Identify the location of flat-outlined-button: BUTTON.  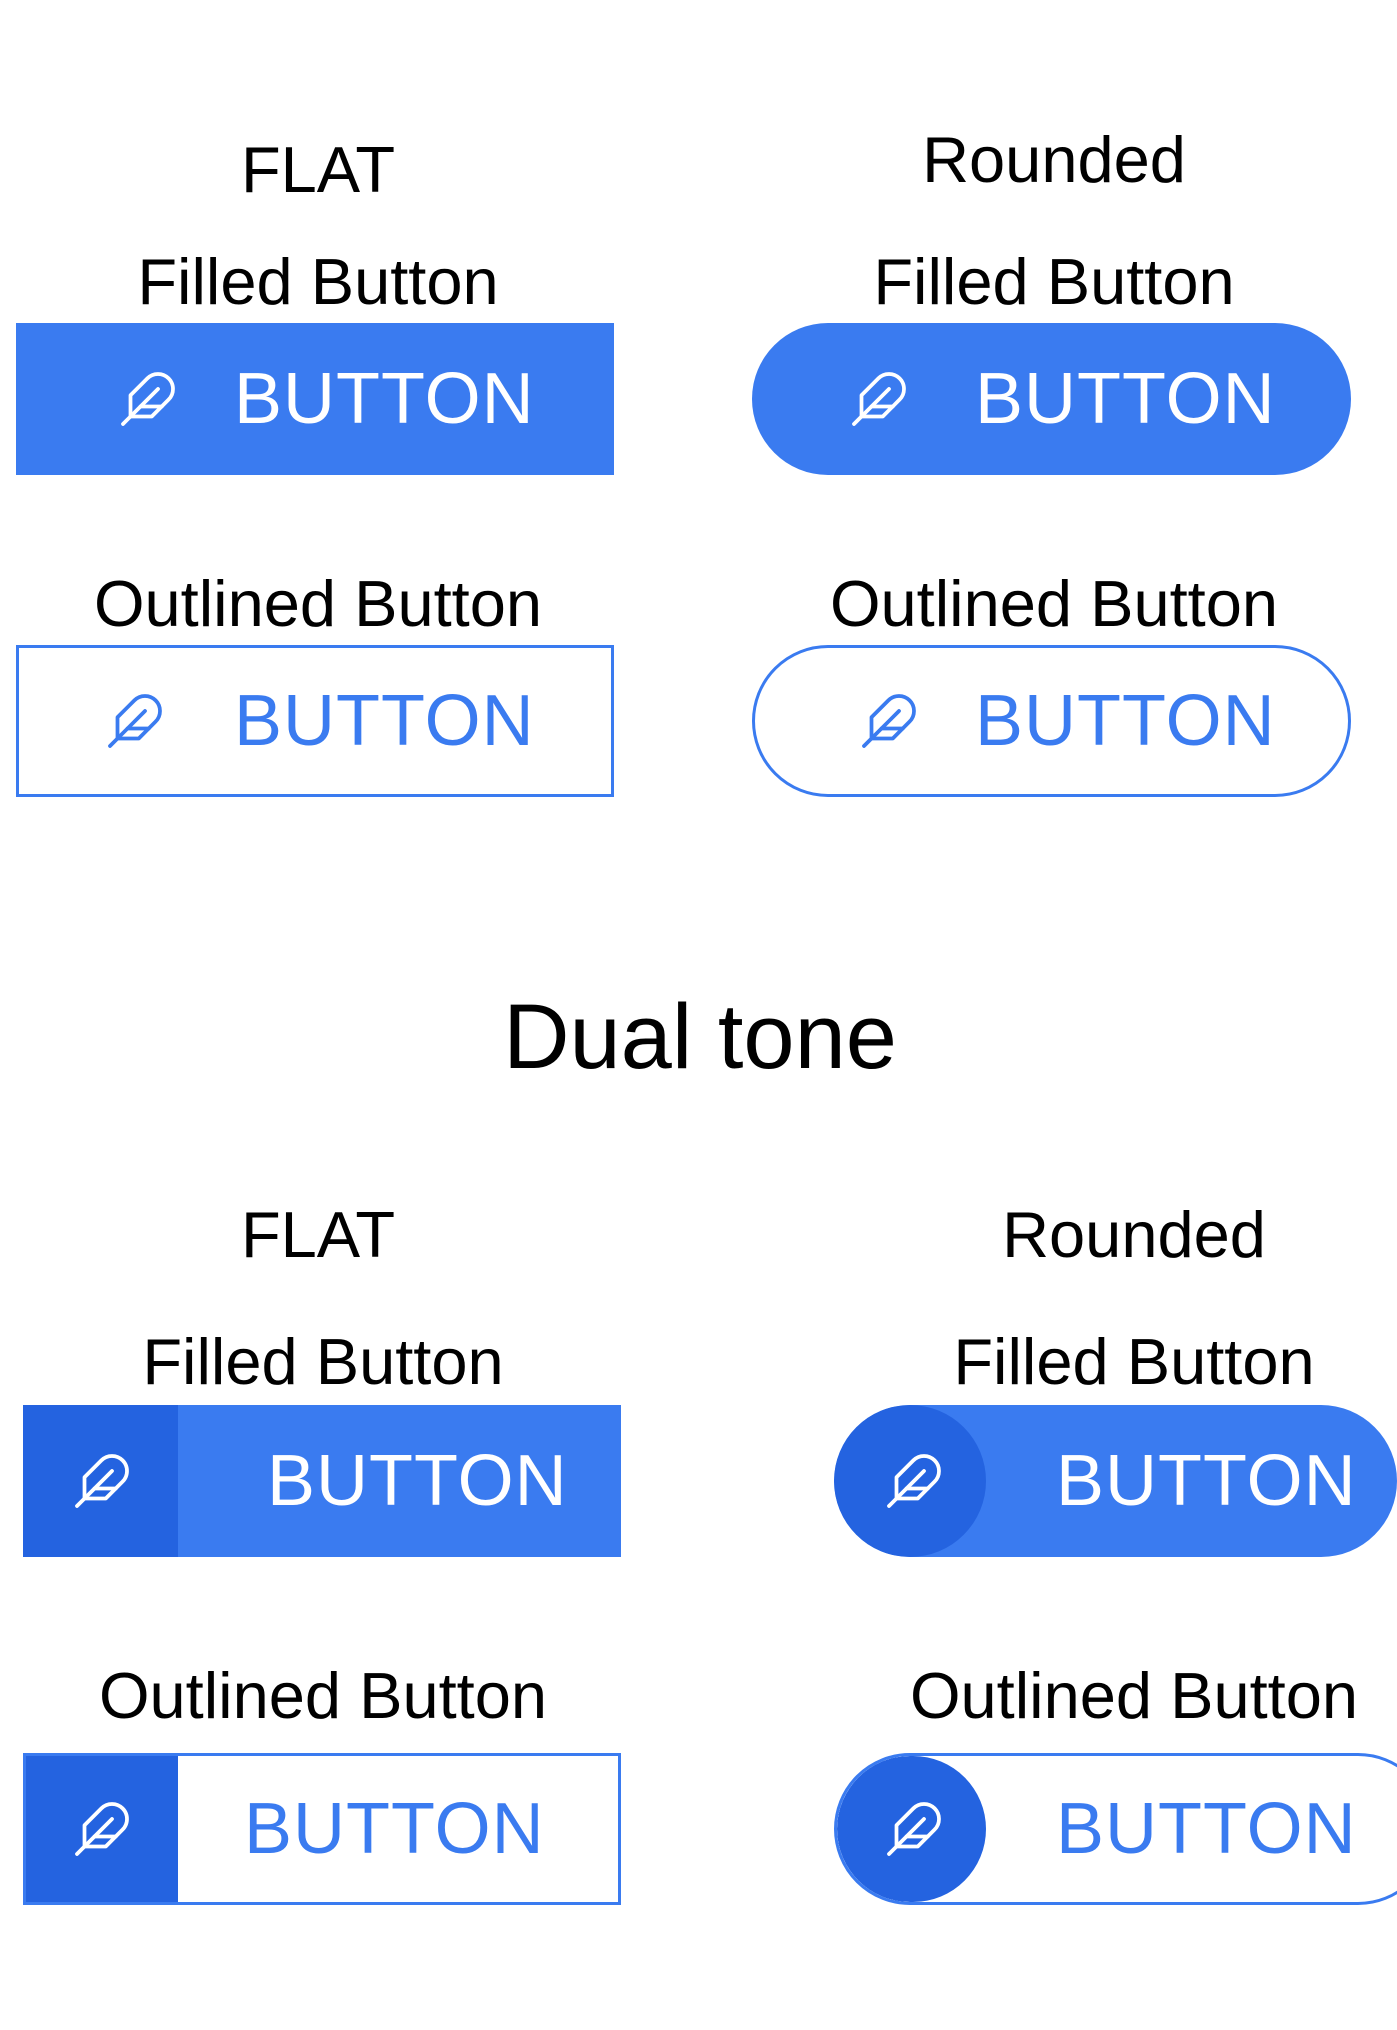
(315, 721).